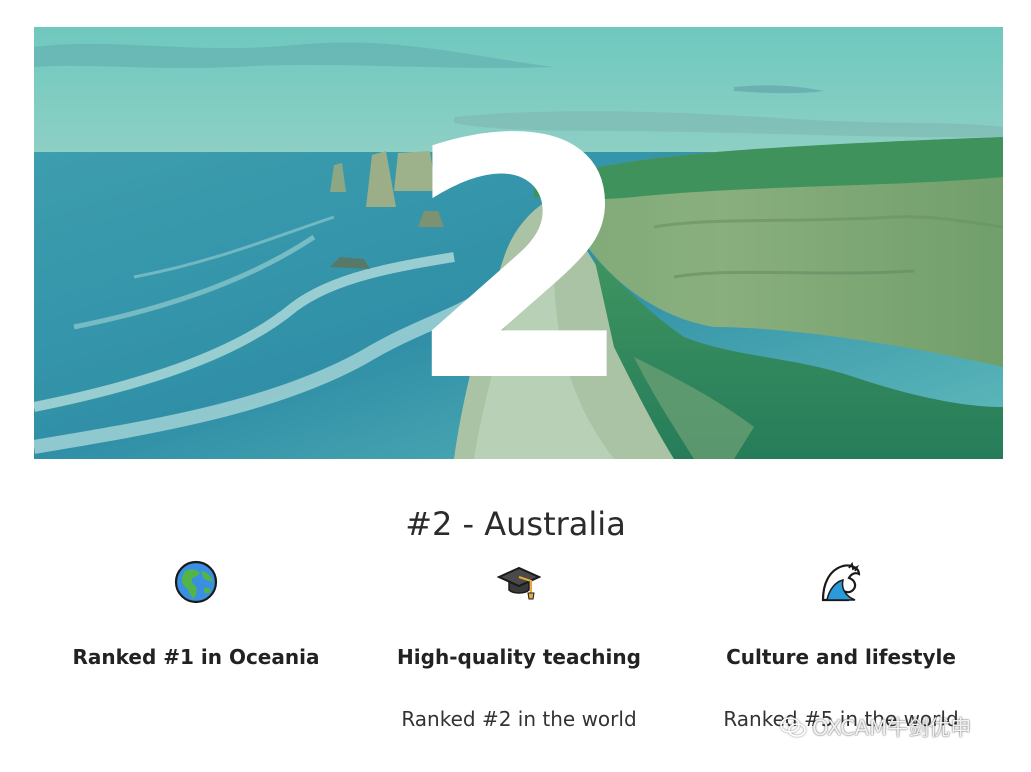 This screenshot has width=1031, height=772. What do you see at coordinates (841, 581) in the screenshot?
I see `water-wave-icon` at bounding box center [841, 581].